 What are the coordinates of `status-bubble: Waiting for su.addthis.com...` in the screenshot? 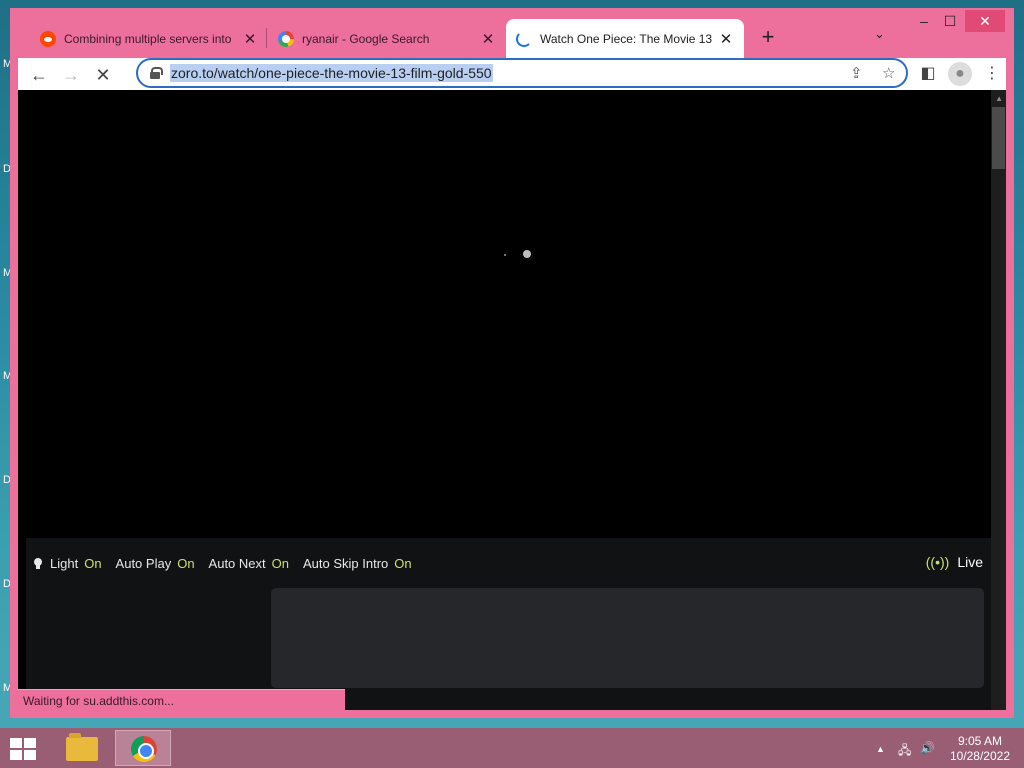 It's located at (181, 699).